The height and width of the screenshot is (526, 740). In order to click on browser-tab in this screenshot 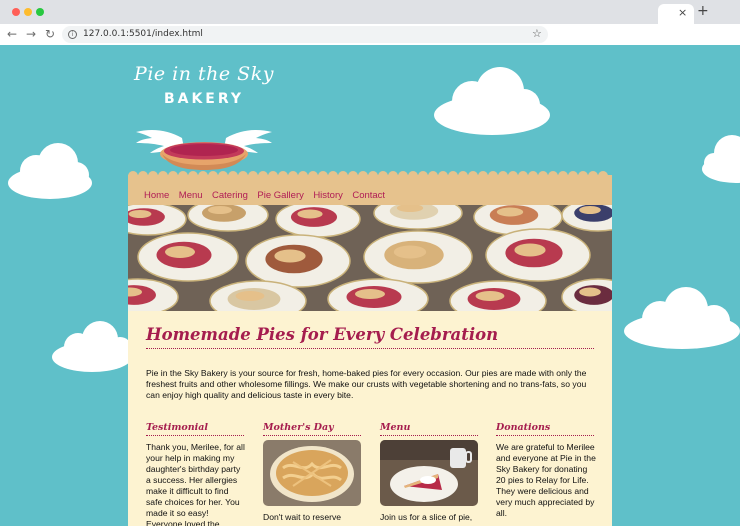, I will do `click(676, 14)`.